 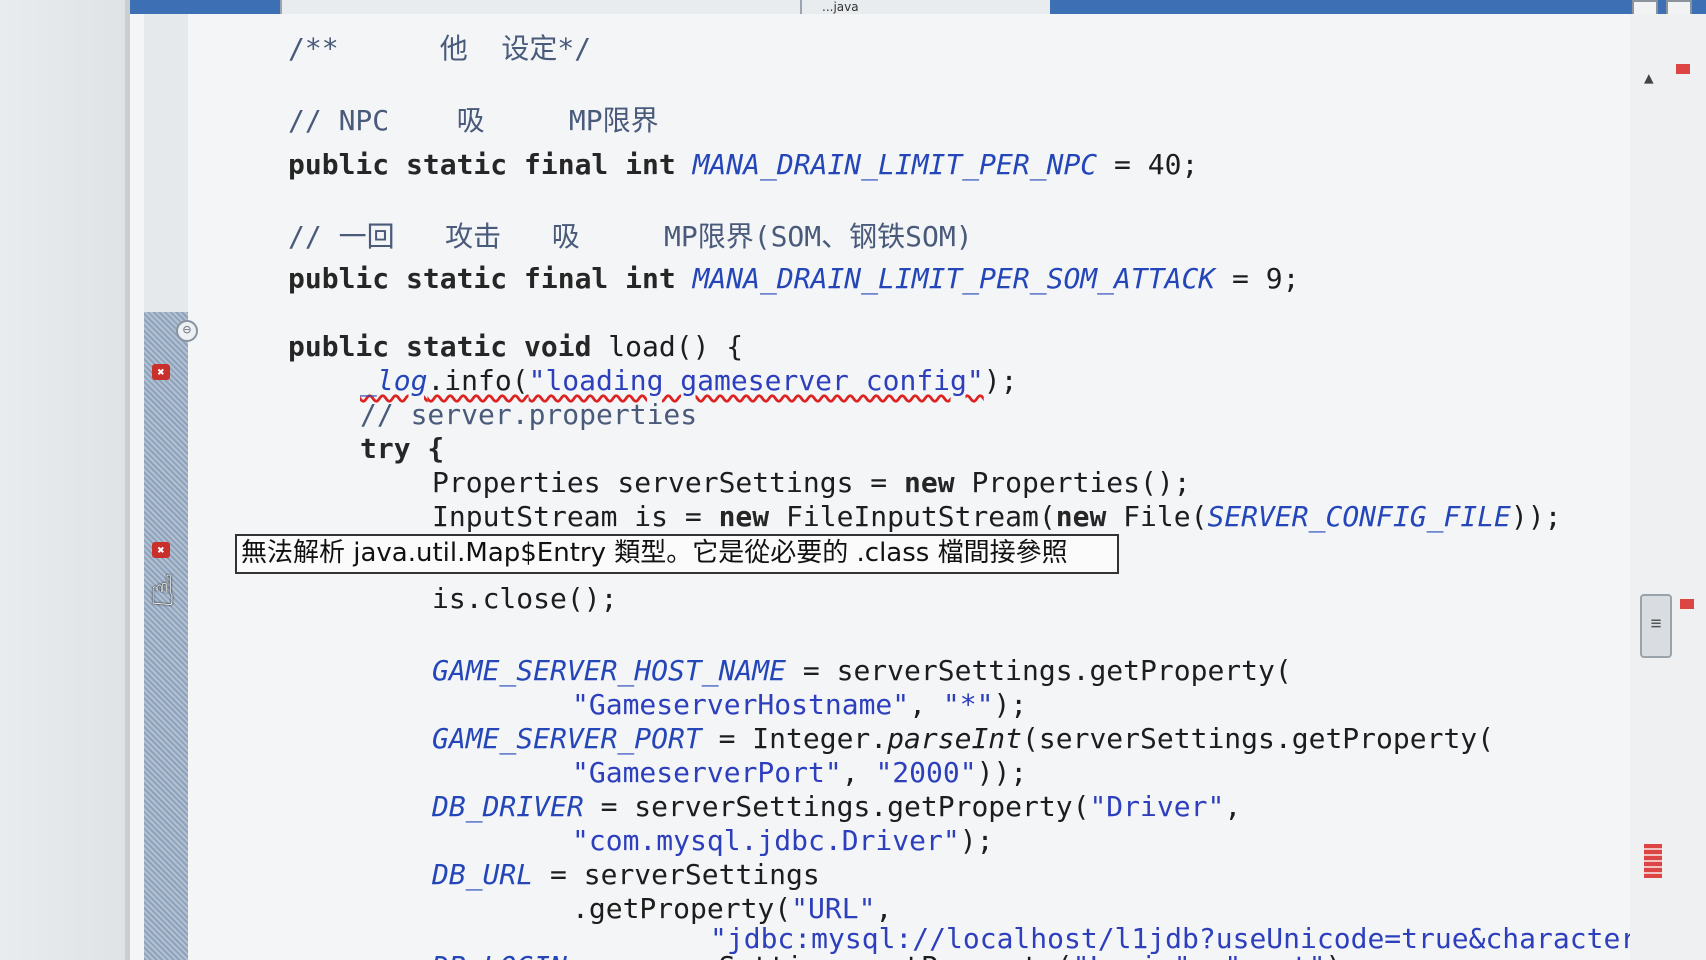 I want to click on code-line: "com.mysql.jdbc.Driver");, so click(x=782, y=841).